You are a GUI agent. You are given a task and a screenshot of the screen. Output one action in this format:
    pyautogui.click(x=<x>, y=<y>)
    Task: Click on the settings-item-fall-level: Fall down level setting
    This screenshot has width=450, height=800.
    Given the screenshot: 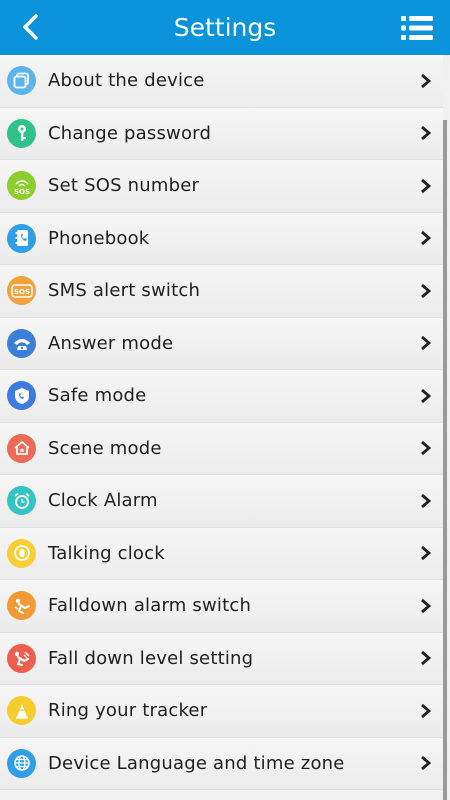 What is the action you would take?
    pyautogui.click(x=221, y=658)
    